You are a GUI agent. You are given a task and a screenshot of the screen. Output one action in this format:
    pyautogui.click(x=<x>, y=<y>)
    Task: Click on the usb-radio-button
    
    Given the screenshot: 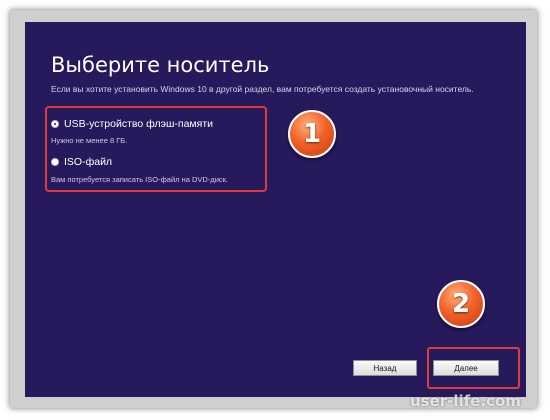 What is the action you would take?
    pyautogui.click(x=55, y=124)
    